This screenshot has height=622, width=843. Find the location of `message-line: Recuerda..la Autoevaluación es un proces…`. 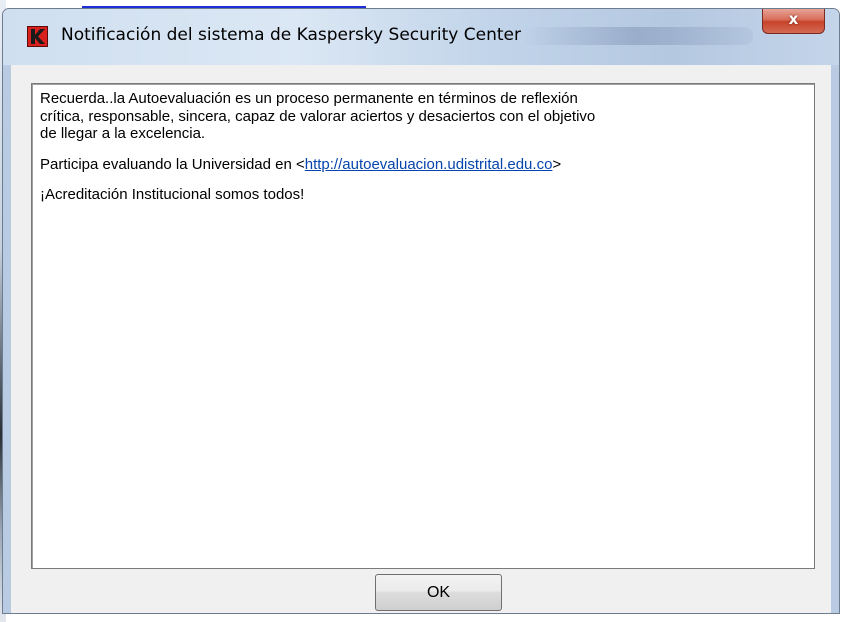

message-line: Recuerda..la Autoevaluación es un proces… is located at coordinates (309, 98).